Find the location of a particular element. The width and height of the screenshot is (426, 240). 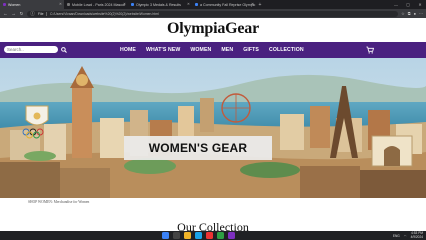

hero-title: WOMEN'S GEAR is located at coordinates (198, 148).